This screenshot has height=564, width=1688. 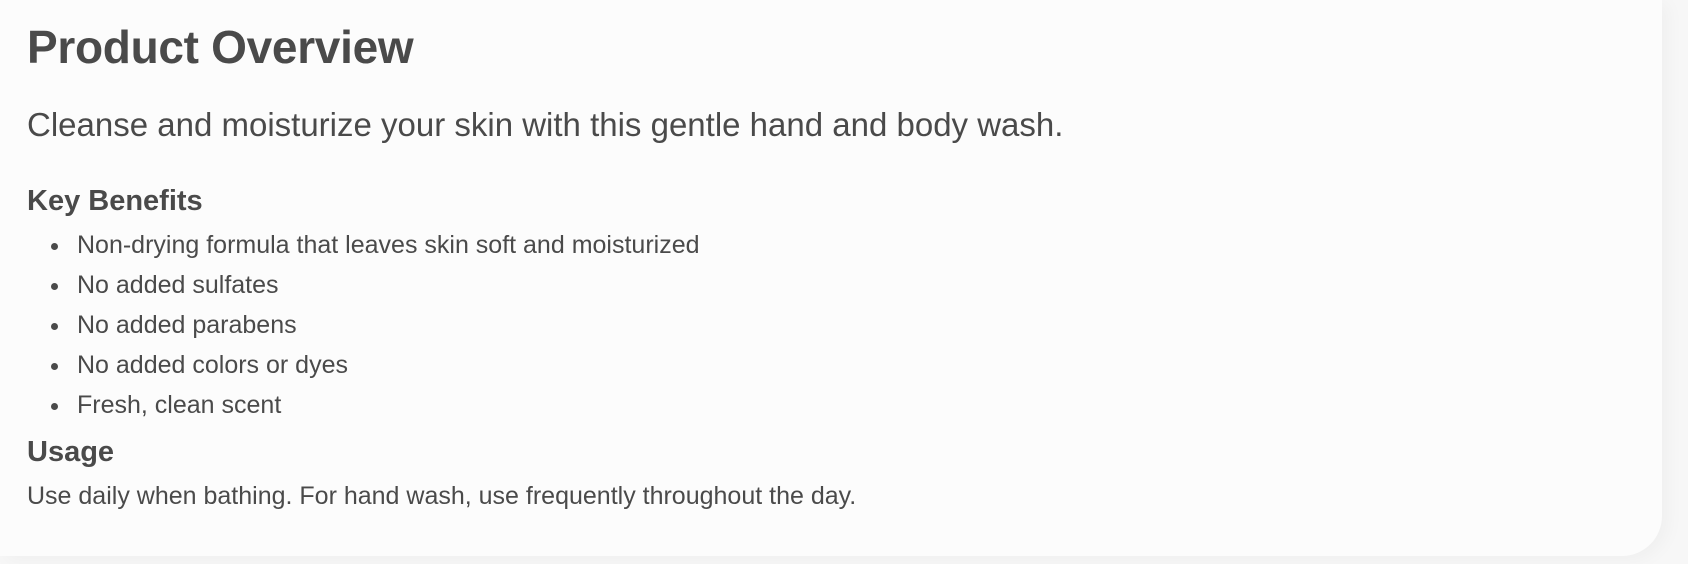 I want to click on benefit-item: No added parabens, so click(x=807, y=325).